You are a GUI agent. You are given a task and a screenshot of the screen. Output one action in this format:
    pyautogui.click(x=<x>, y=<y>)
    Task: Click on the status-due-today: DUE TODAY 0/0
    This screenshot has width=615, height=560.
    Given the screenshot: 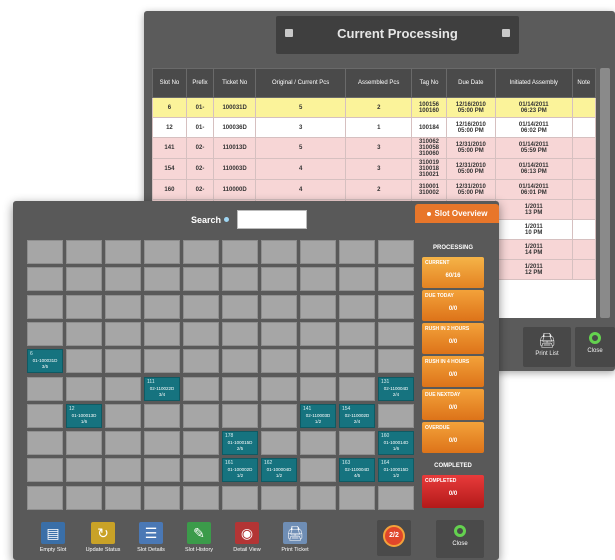 What is the action you would take?
    pyautogui.click(x=453, y=305)
    